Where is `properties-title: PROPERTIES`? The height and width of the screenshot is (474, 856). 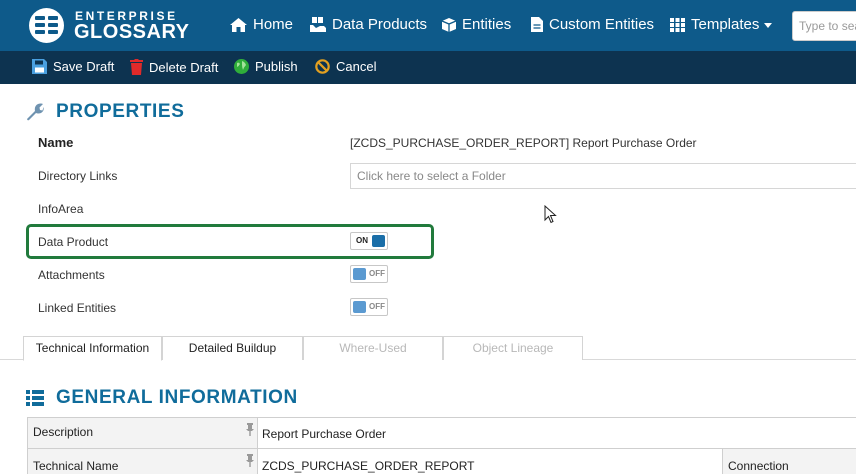
properties-title: PROPERTIES is located at coordinates (120, 111).